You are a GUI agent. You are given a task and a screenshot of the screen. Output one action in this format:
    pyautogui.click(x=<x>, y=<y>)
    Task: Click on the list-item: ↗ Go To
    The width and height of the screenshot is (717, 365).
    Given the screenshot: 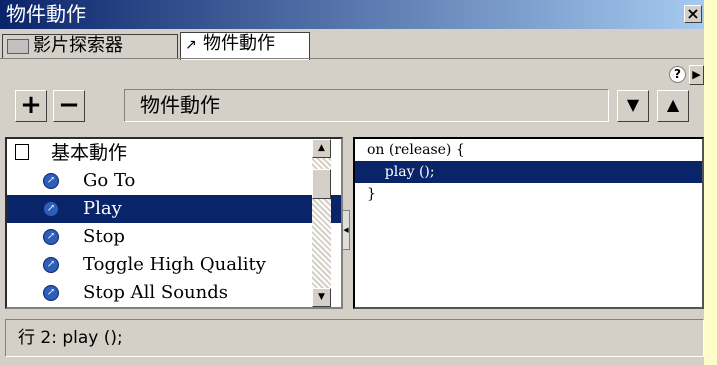 What is the action you would take?
    pyautogui.click(x=174, y=181)
    